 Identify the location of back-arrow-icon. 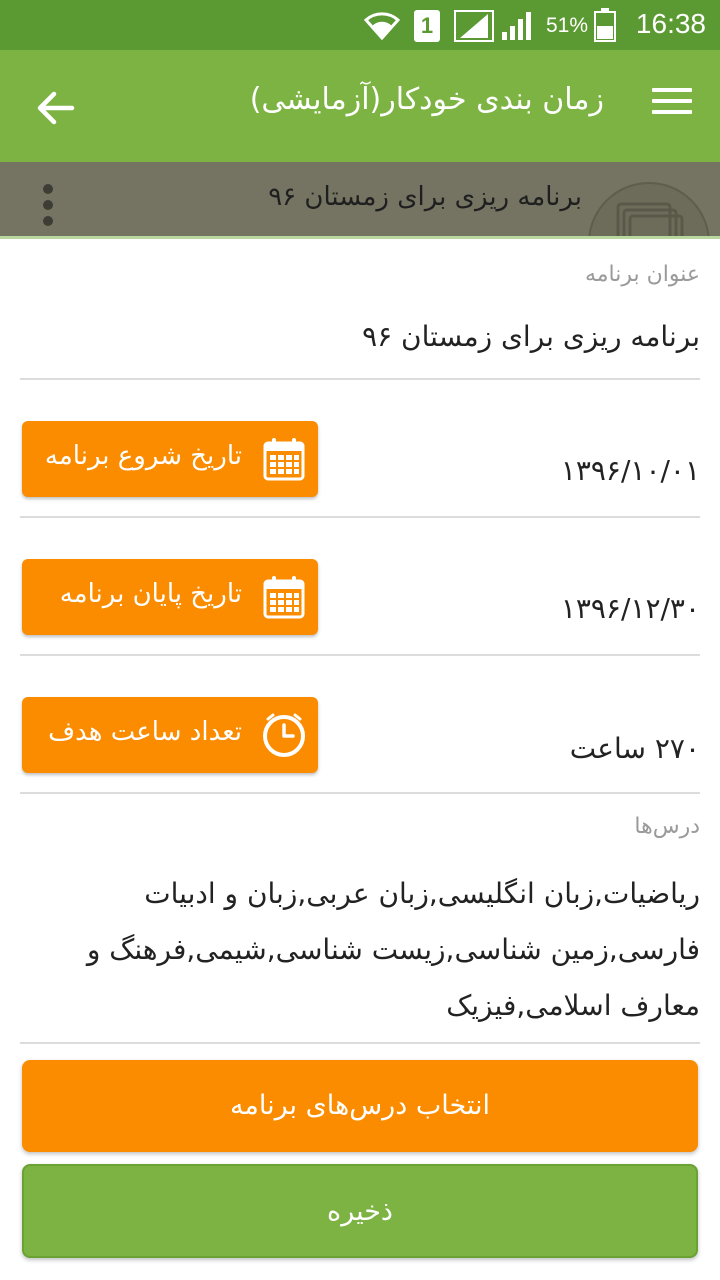
(56, 108).